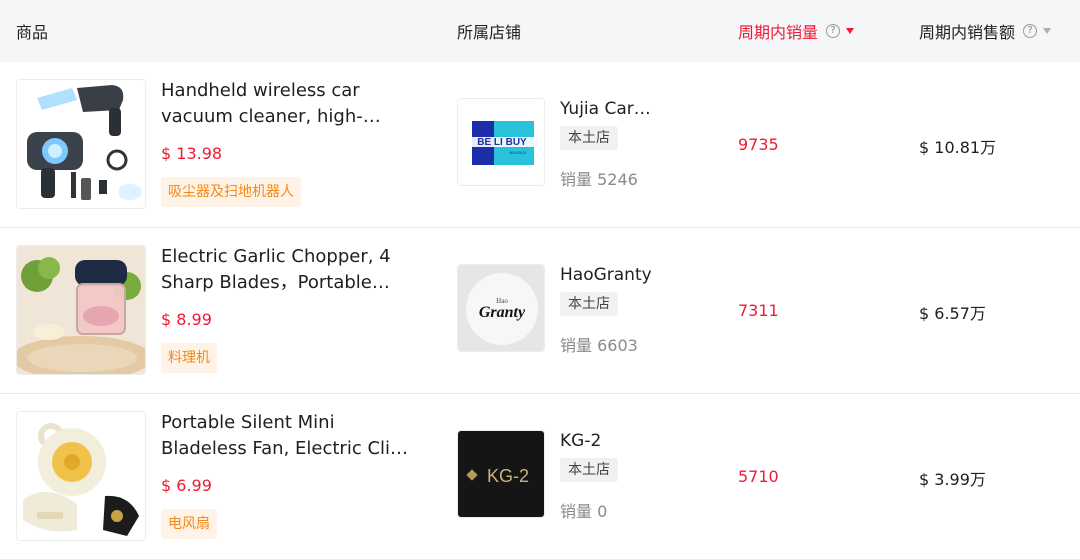 This screenshot has height=560, width=1080. I want to click on table-header: 商品 所属店铺 周期内销量 ? 周期内销售额 ?, so click(540, 31).